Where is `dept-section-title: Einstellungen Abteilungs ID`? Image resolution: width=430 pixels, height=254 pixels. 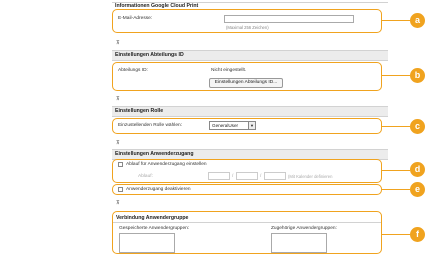 dept-section-title: Einstellungen Abteilungs ID is located at coordinates (250, 55).